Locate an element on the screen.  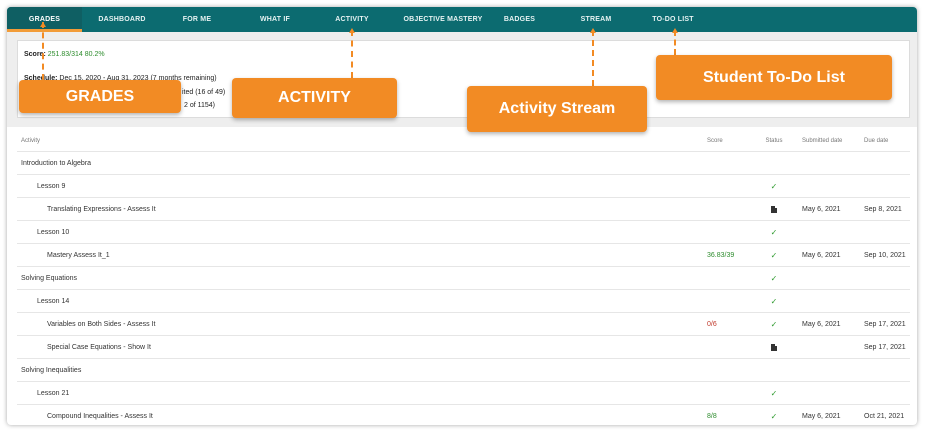
activity-name: Mastery Assess It_1 is located at coordinates (78, 255).